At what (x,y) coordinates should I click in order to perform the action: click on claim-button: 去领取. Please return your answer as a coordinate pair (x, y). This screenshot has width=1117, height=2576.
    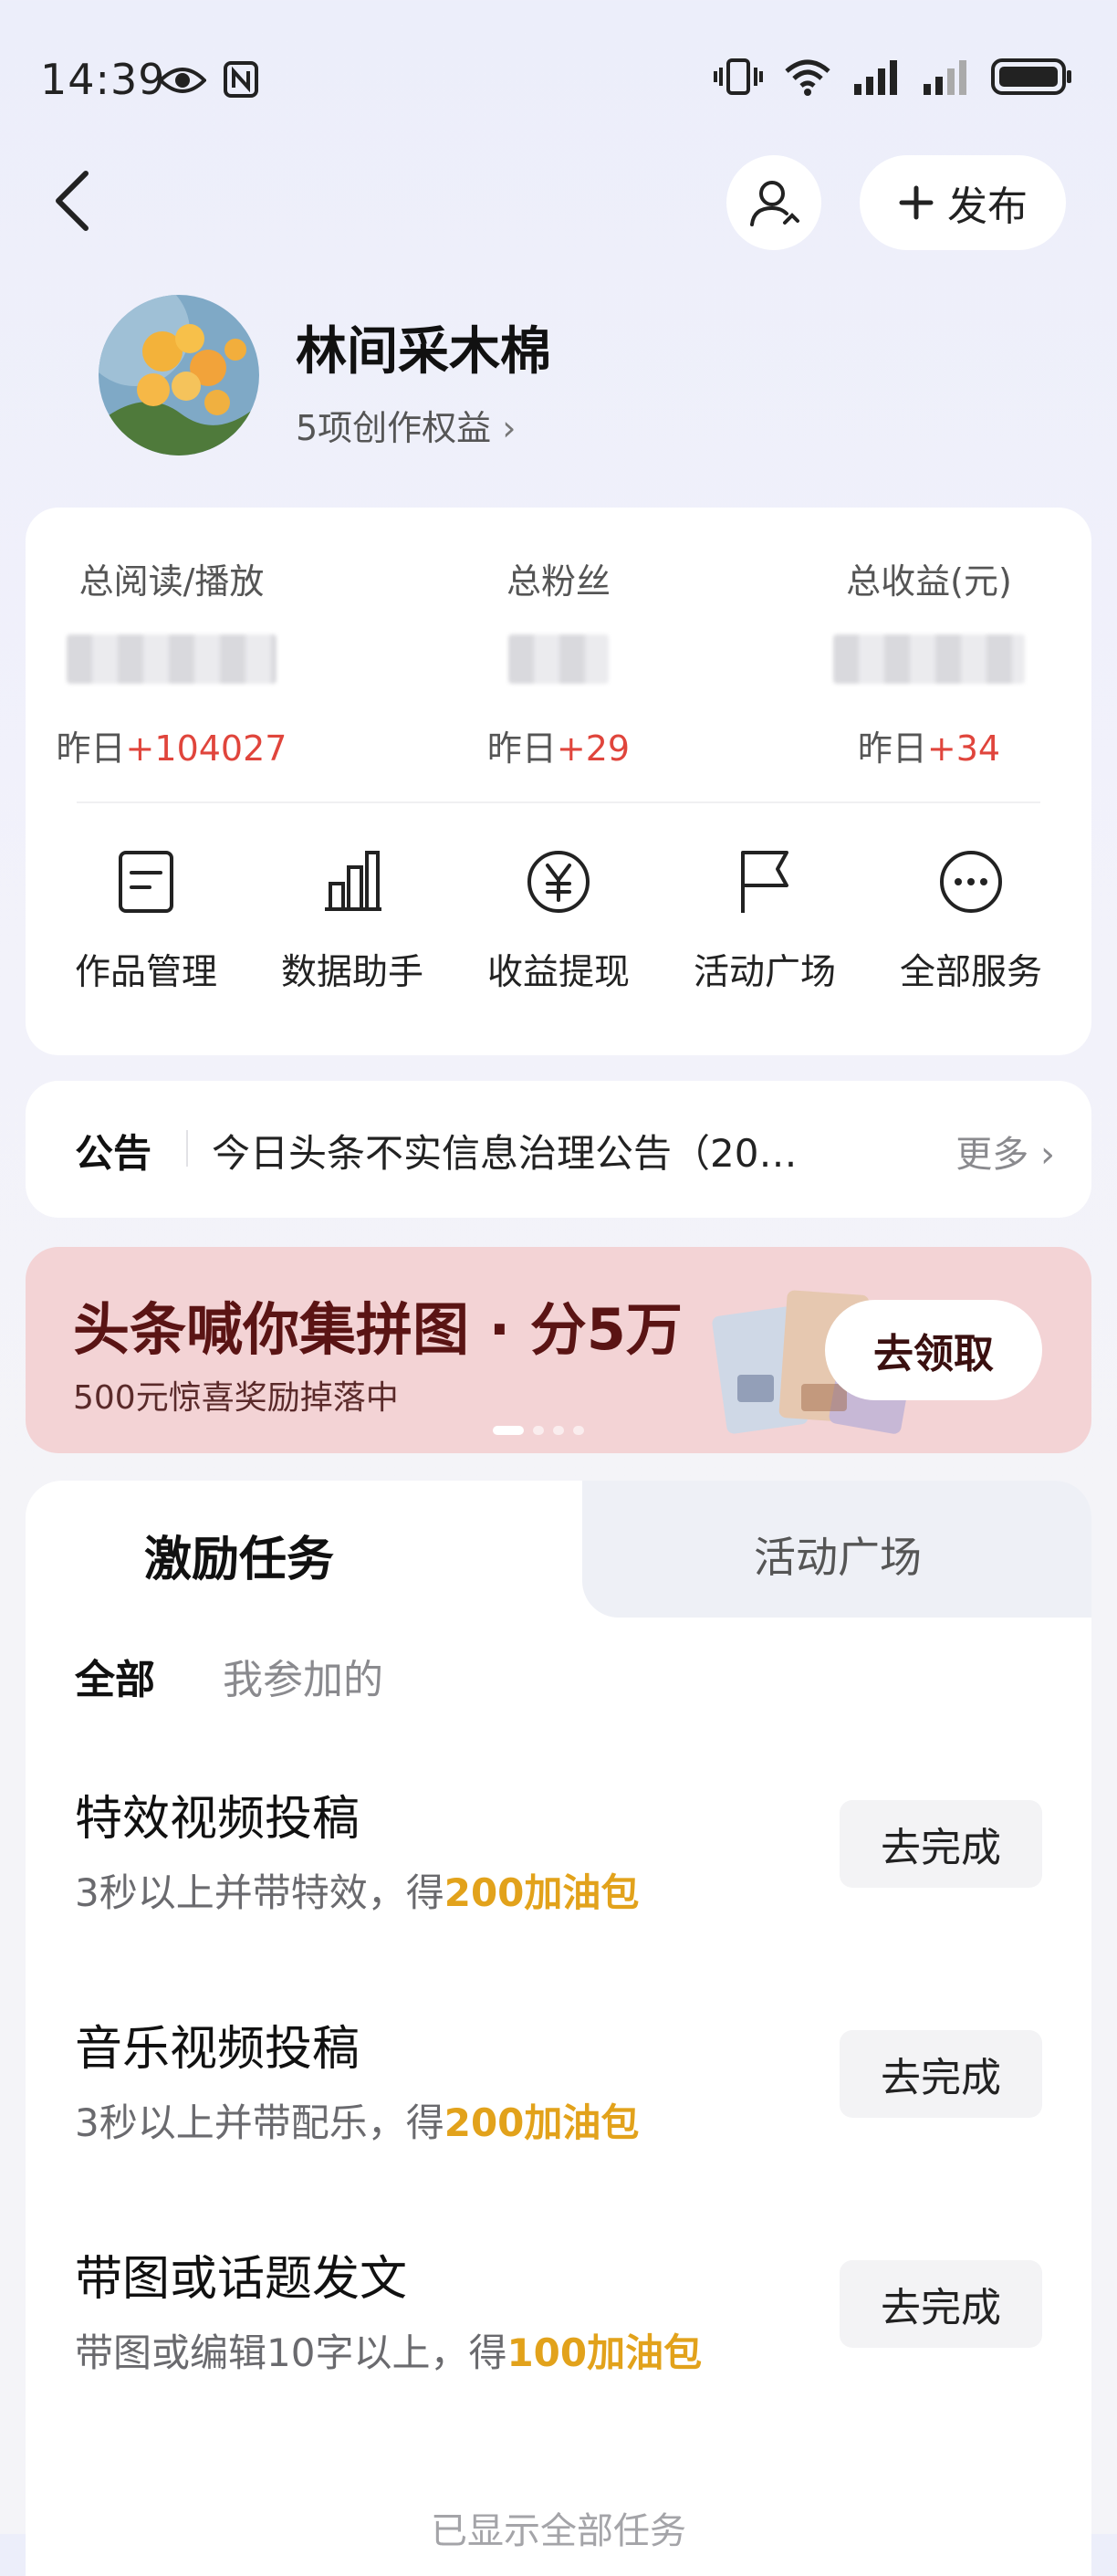
    Looking at the image, I should click on (933, 1350).